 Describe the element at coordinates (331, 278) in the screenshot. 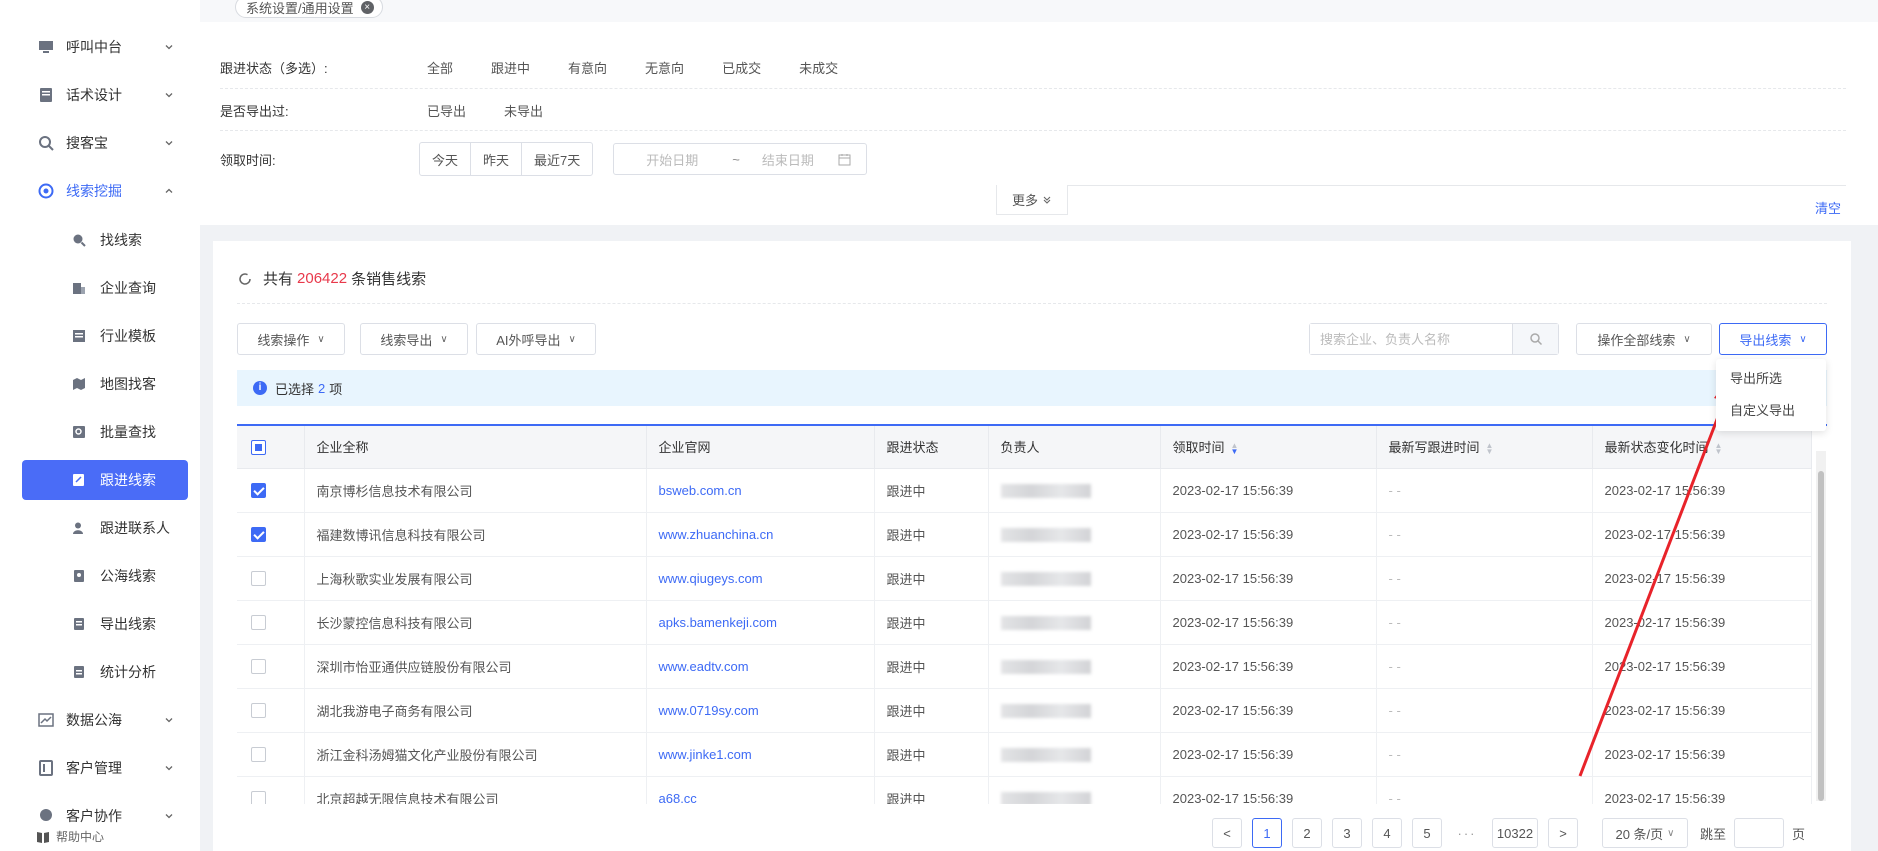

I see `lead-summary: 共有 206422 条销售线索` at that location.